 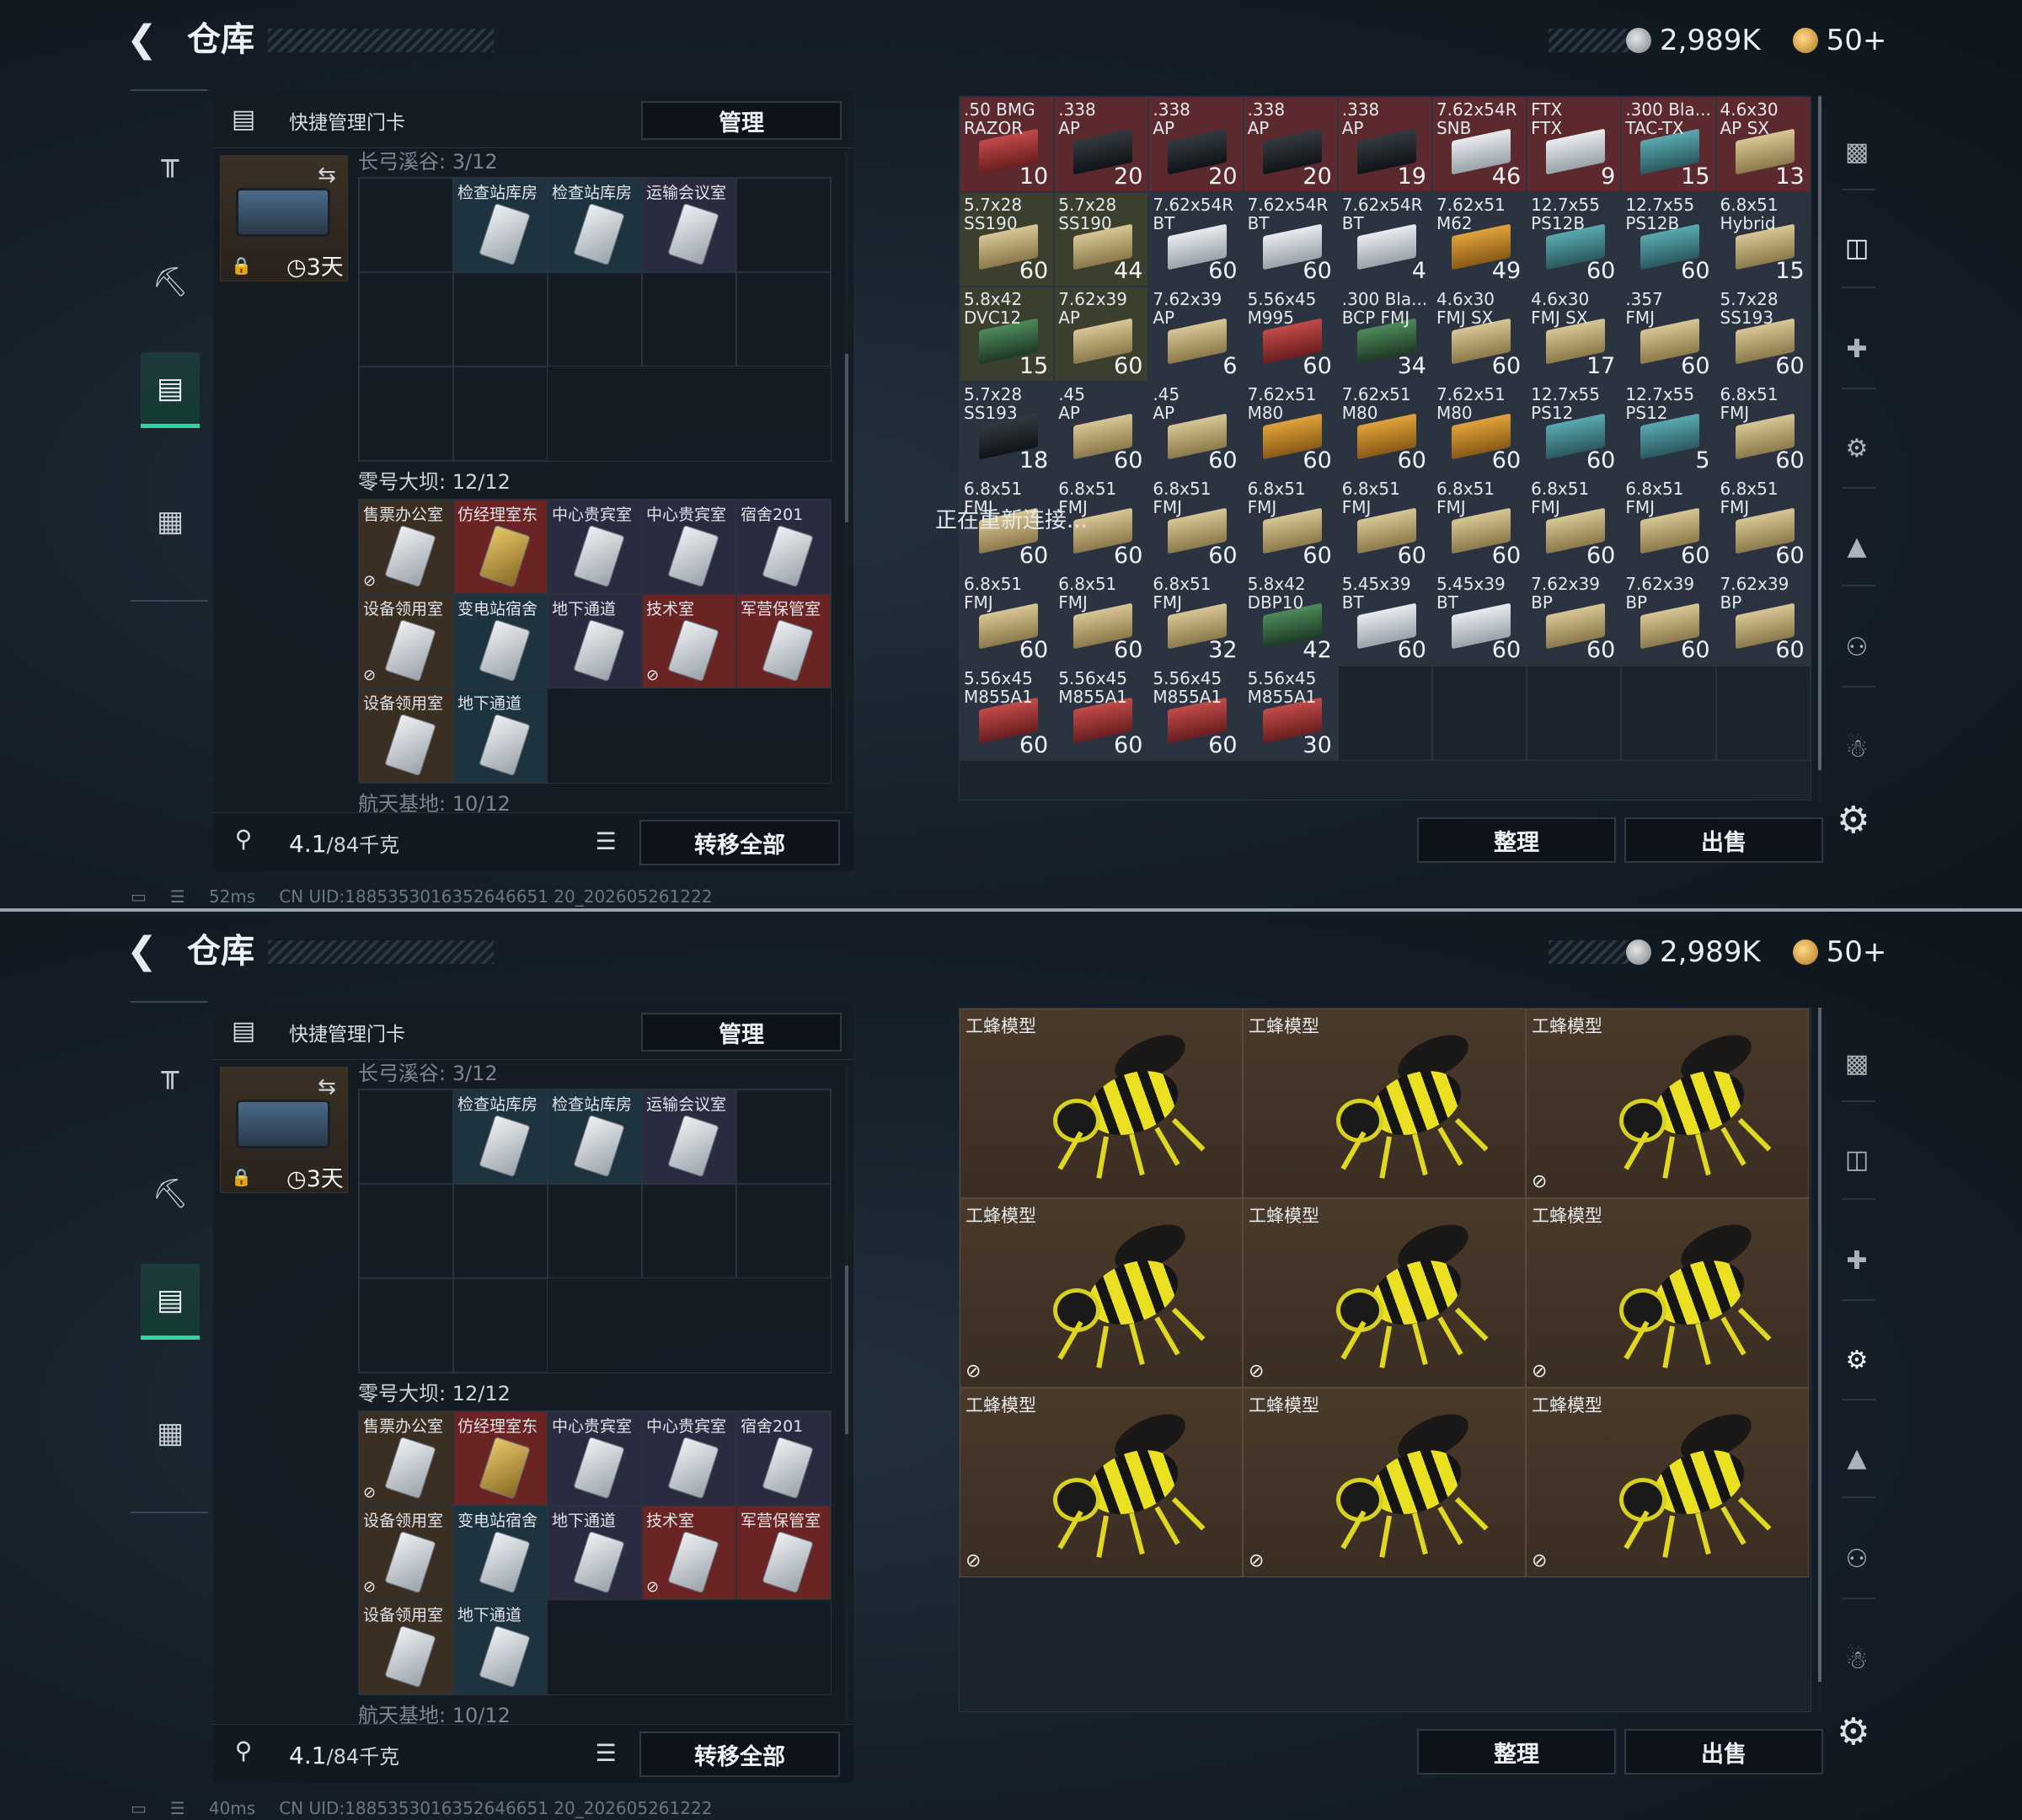 I want to click on ammo-item: 5.7x28 SS190 44, so click(x=1101, y=238).